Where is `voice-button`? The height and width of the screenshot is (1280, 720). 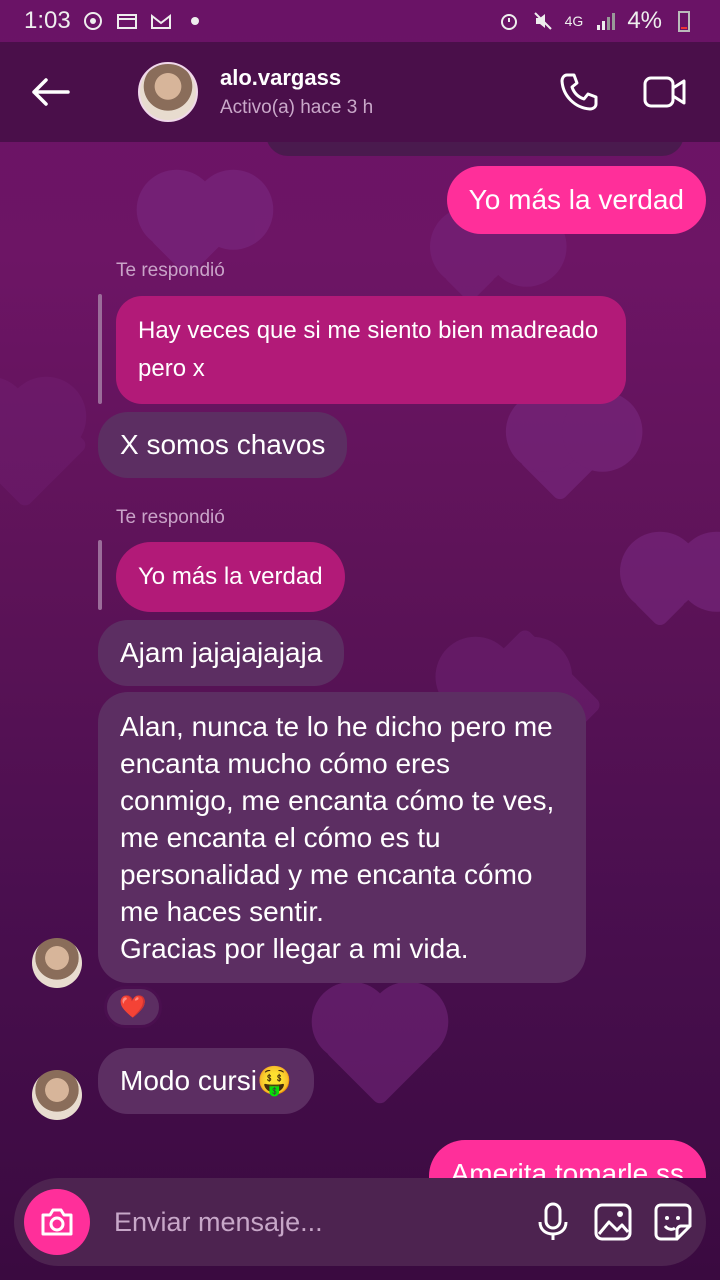 voice-button is located at coordinates (553, 1222).